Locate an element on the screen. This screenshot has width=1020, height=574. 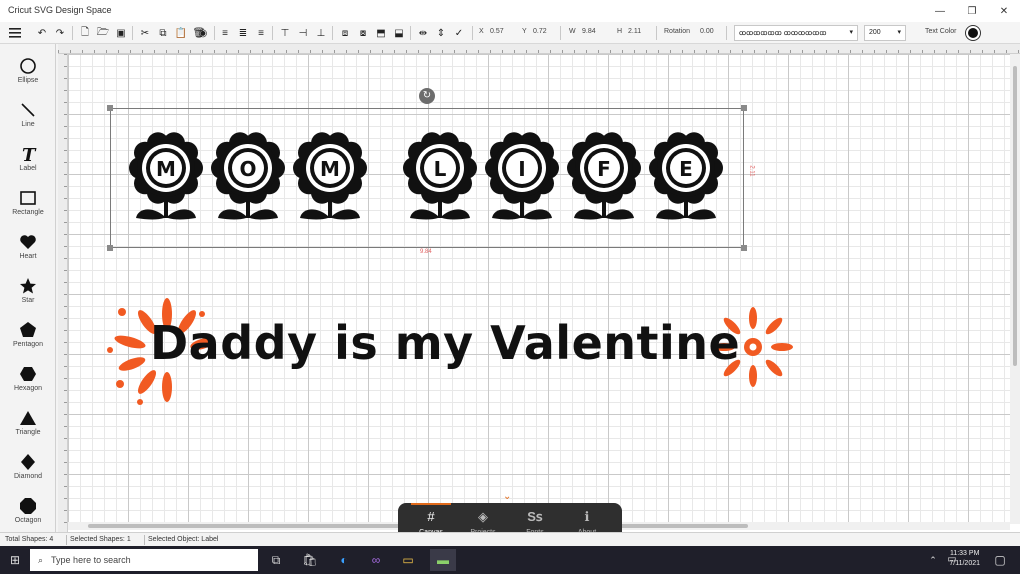
check-icon: ✓ is located at coordinates (459, 33).